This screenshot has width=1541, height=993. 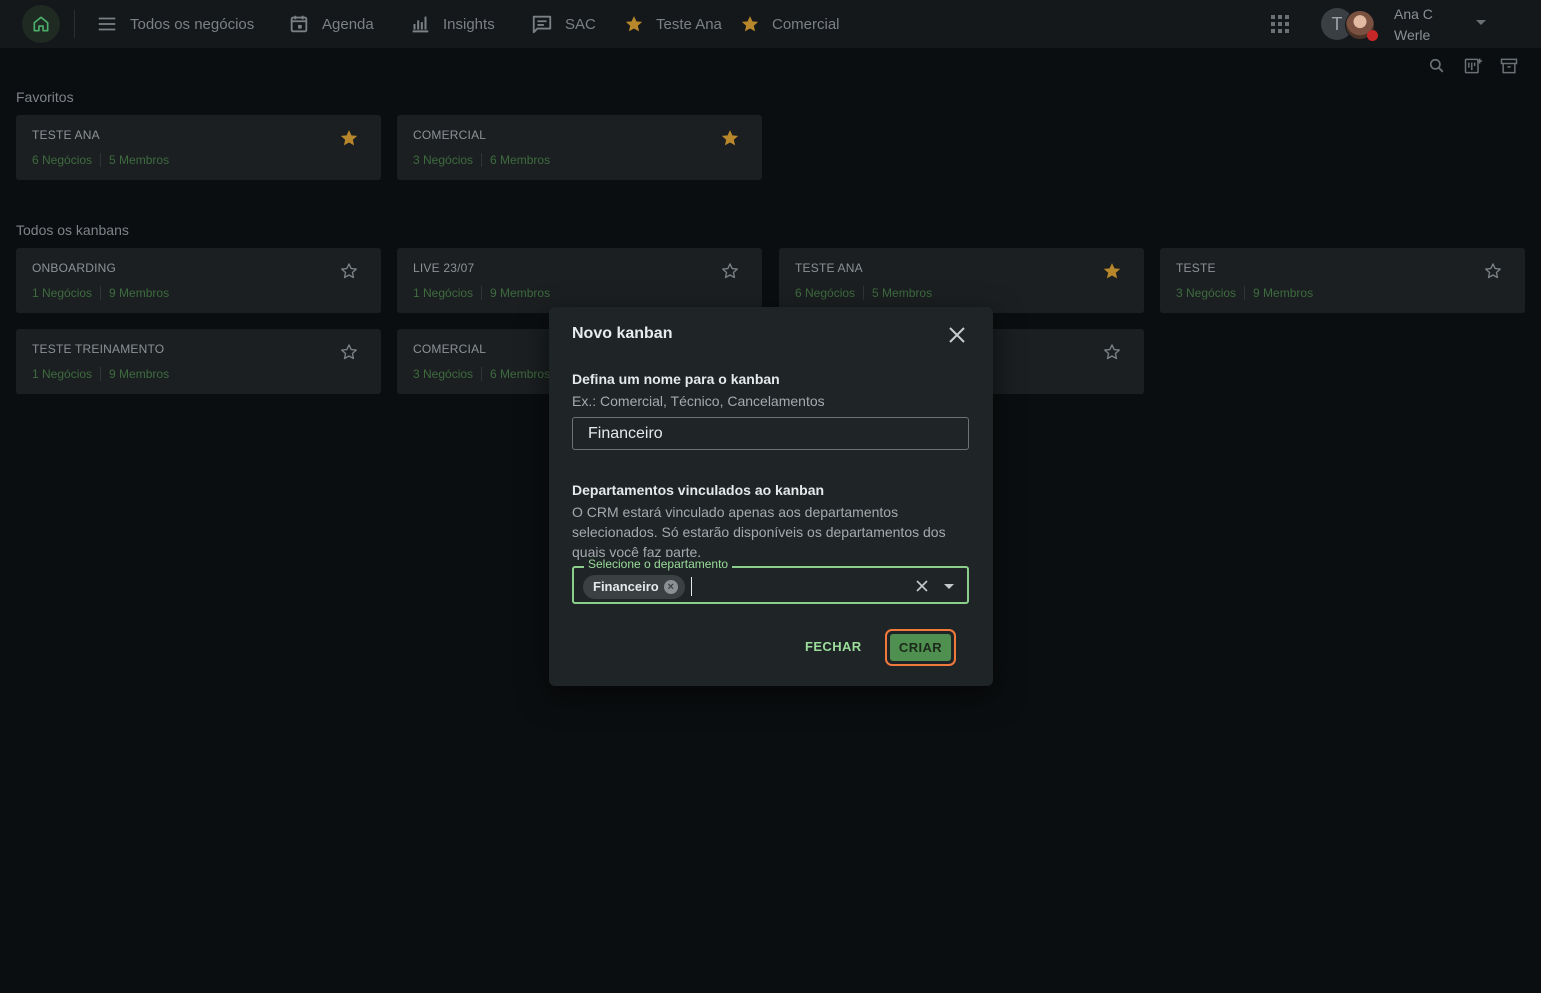 What do you see at coordinates (957, 335) in the screenshot?
I see `close-icon` at bounding box center [957, 335].